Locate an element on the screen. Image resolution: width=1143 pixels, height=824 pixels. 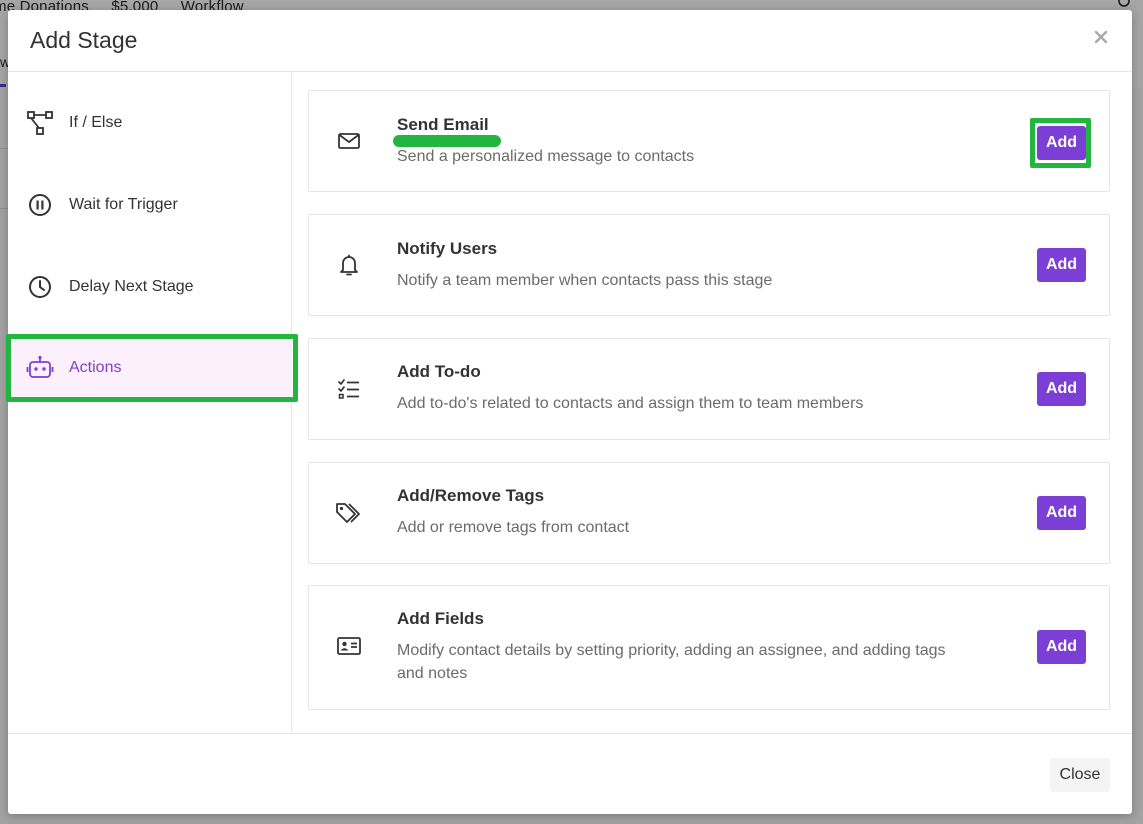
action-title: Add/Remove Tags is located at coordinates (471, 495).